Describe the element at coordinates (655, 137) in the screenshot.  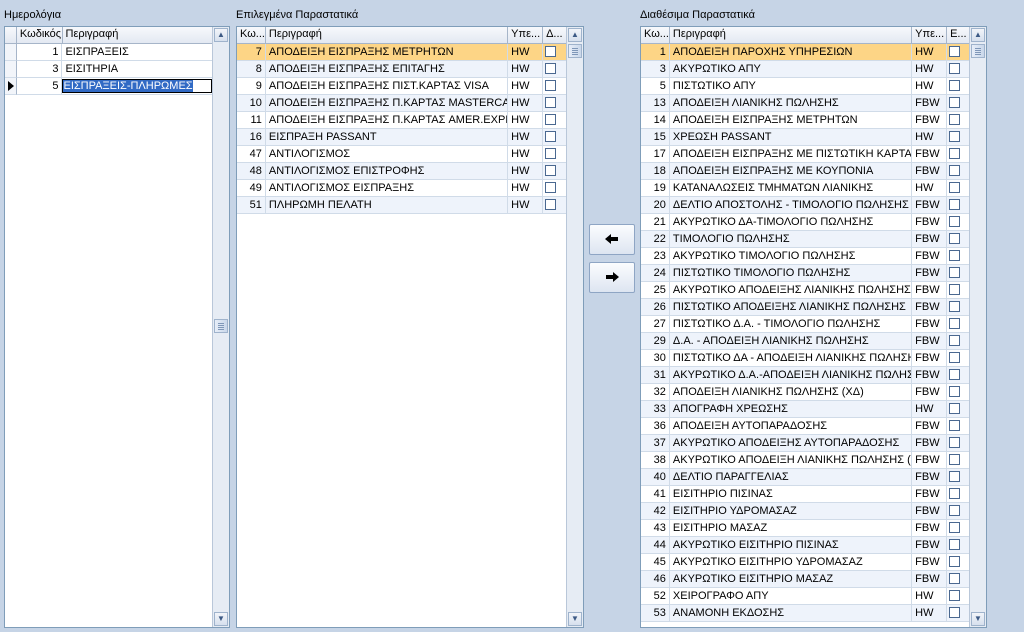
I see `cell-code: 15` at that location.